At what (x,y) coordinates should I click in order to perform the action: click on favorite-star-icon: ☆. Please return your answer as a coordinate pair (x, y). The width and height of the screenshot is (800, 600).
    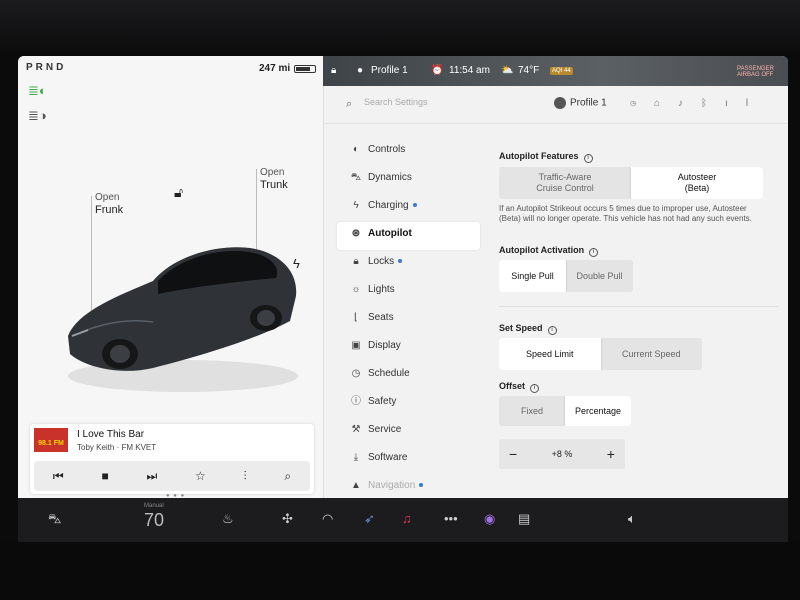
    Looking at the image, I should click on (200, 476).